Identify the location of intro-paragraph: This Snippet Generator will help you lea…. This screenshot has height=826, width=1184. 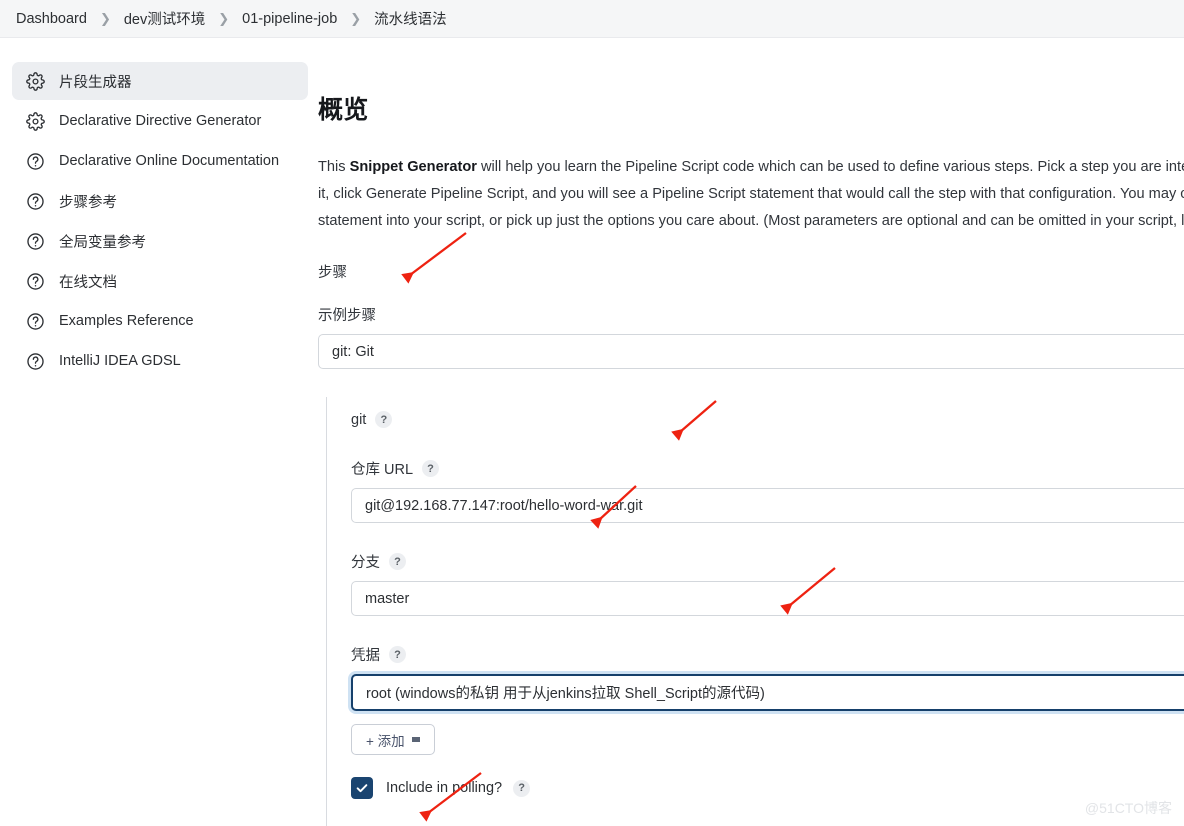
(751, 194).